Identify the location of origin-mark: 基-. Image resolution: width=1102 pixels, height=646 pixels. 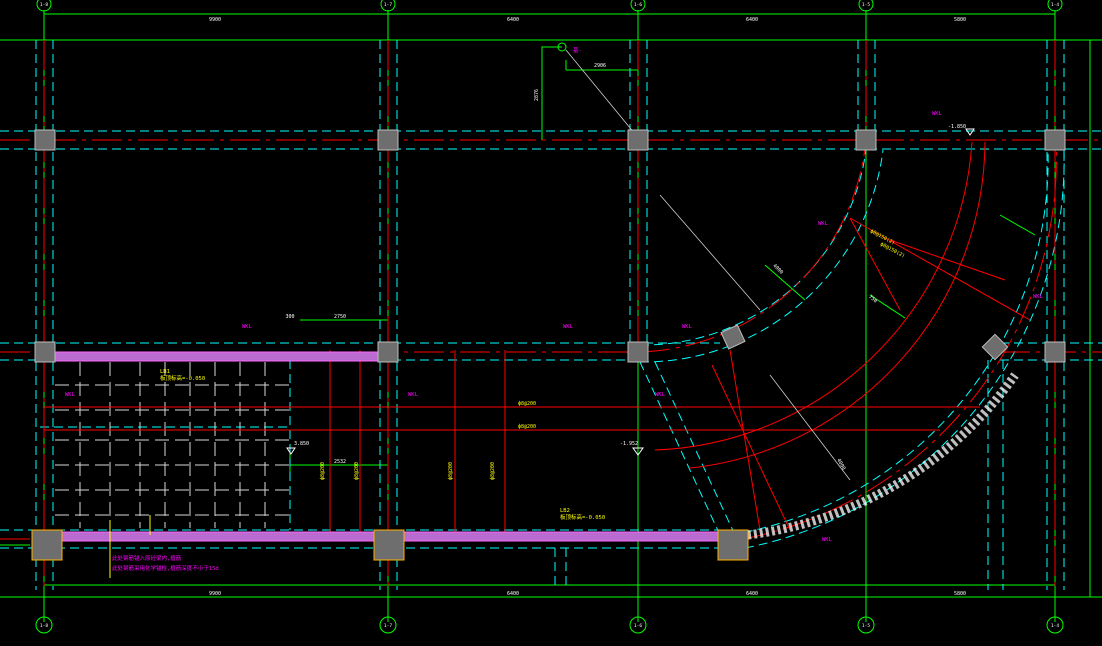
(577, 50).